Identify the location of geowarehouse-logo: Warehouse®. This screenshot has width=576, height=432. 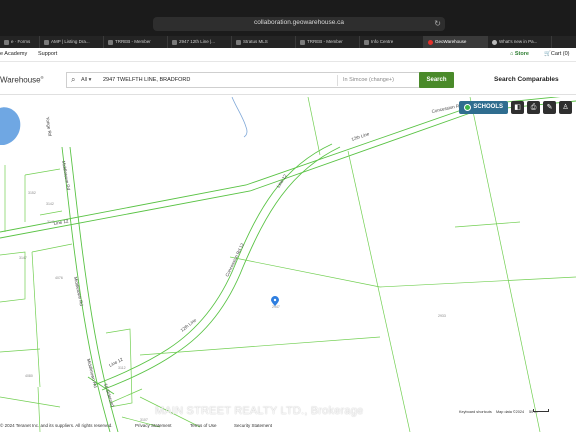
(22, 80).